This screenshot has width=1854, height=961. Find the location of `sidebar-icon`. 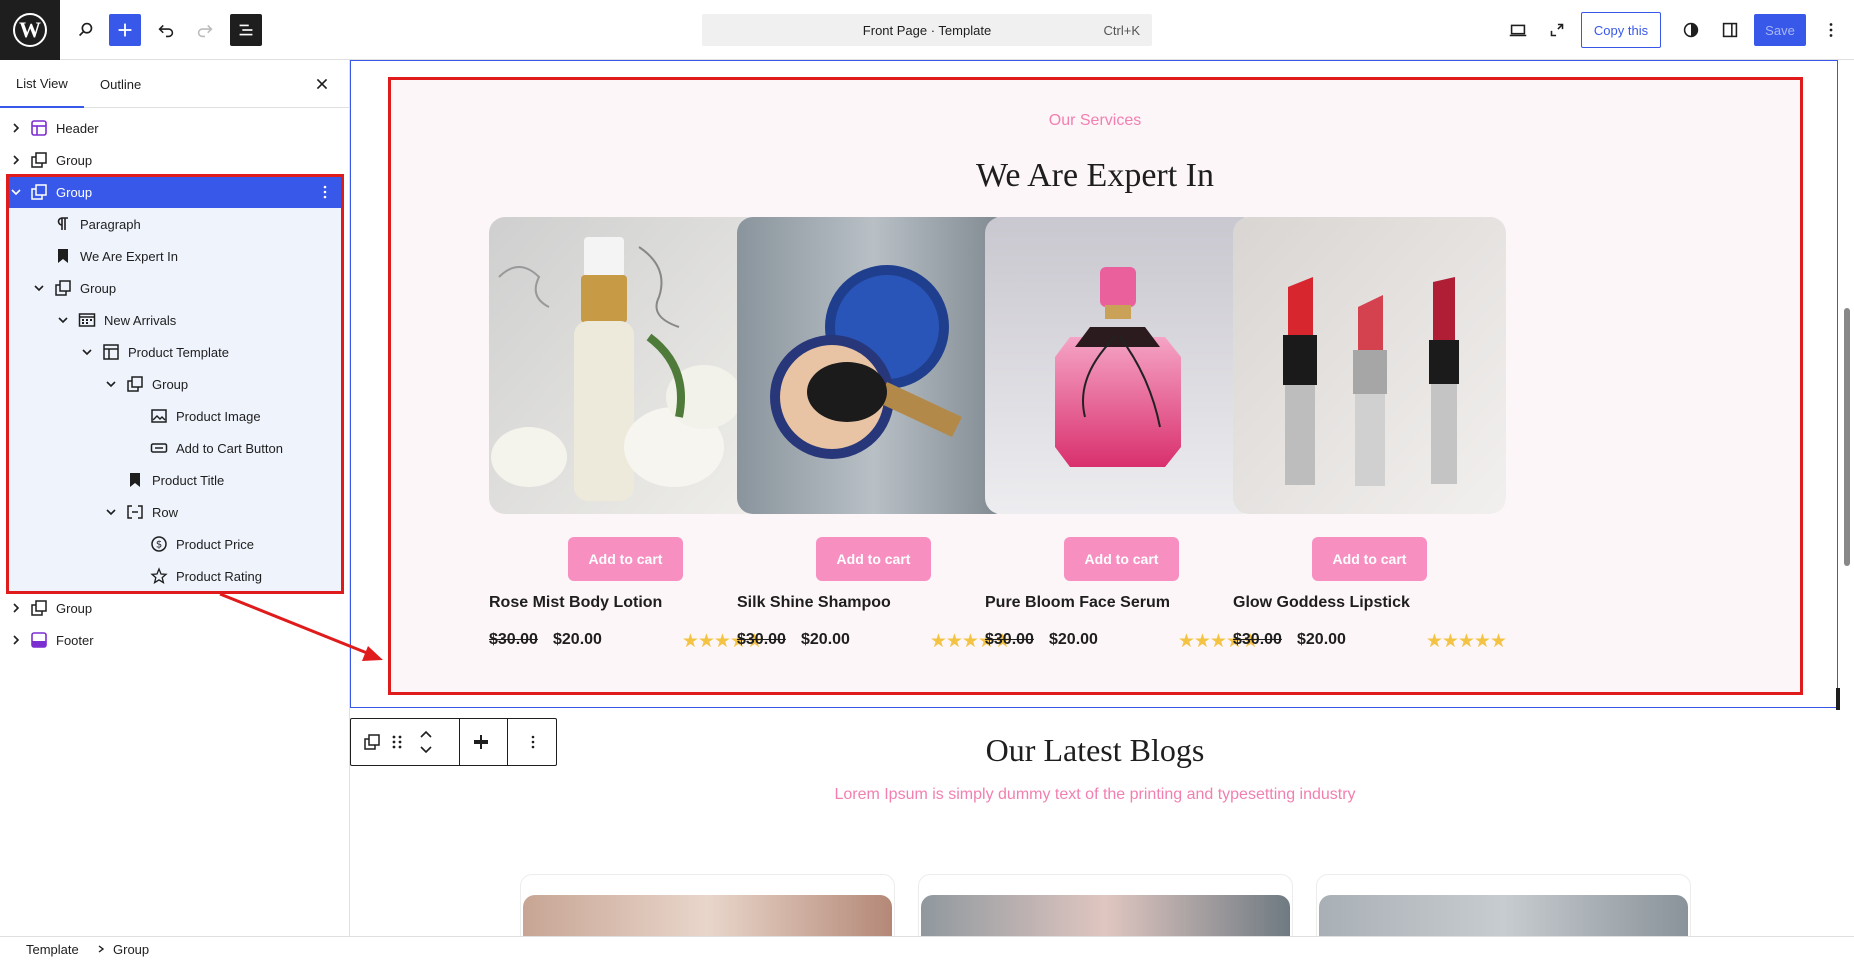

sidebar-icon is located at coordinates (1730, 30).